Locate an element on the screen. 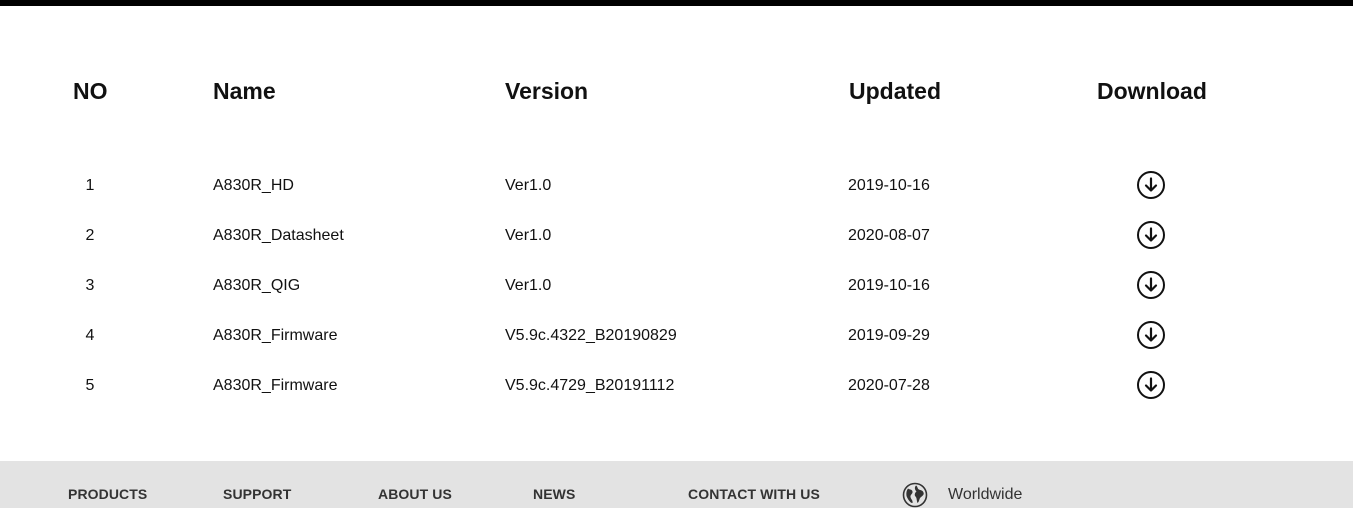 This screenshot has height=513, width=1353. header-download: Download is located at coordinates (1152, 91).